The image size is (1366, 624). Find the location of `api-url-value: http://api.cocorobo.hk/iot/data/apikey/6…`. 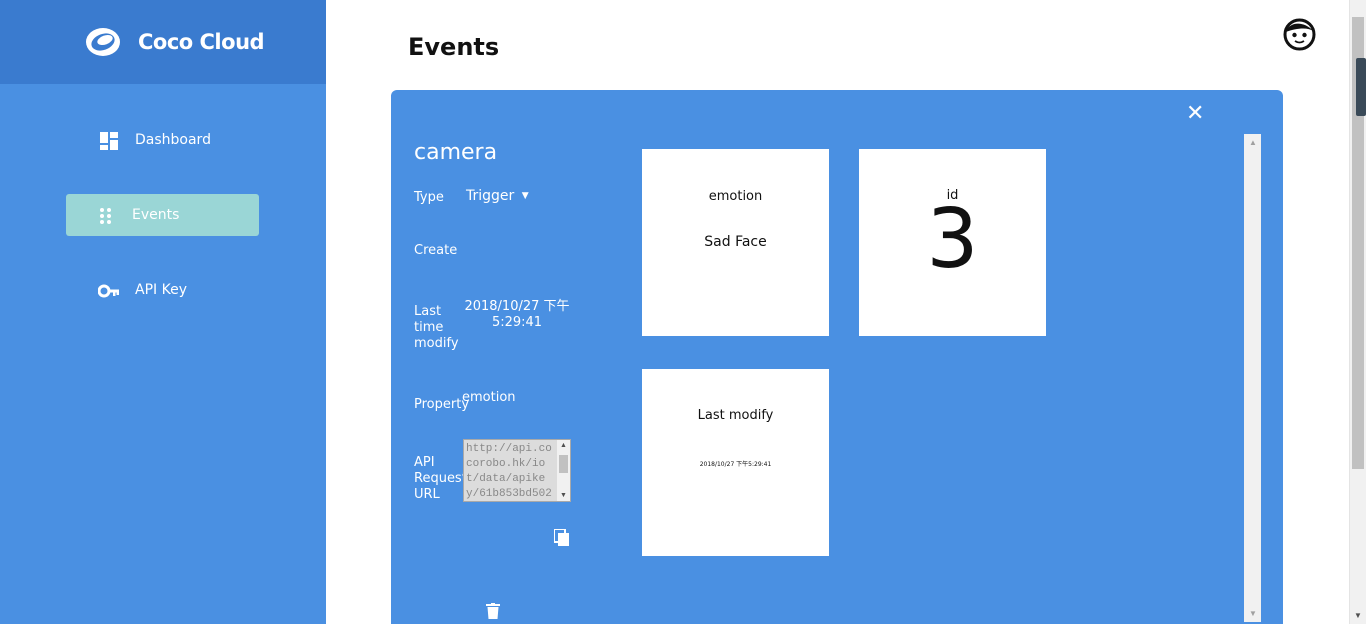

api-url-value: http://api.cocorobo.hk/iot/data/apikey/6… is located at coordinates (509, 471).